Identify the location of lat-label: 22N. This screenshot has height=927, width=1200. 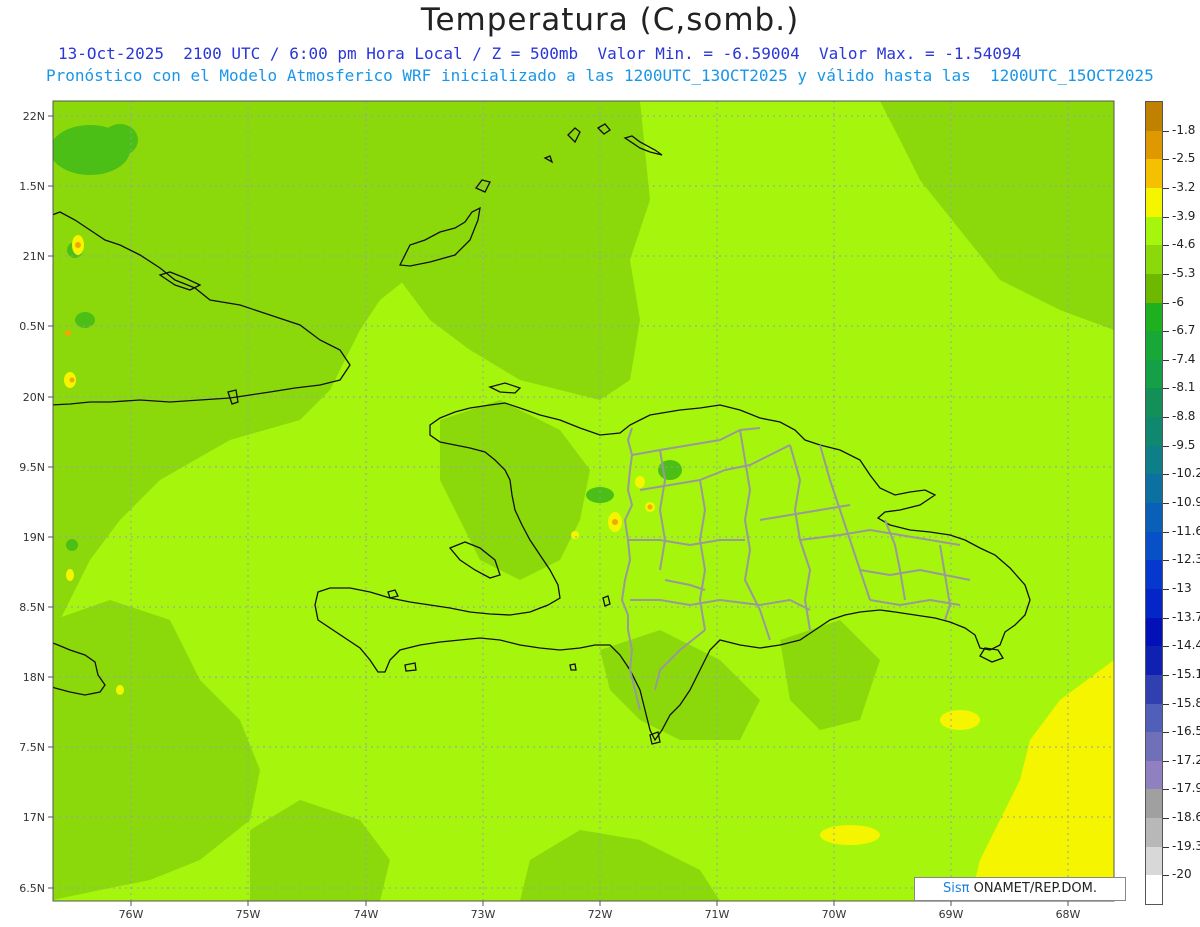
(34, 116).